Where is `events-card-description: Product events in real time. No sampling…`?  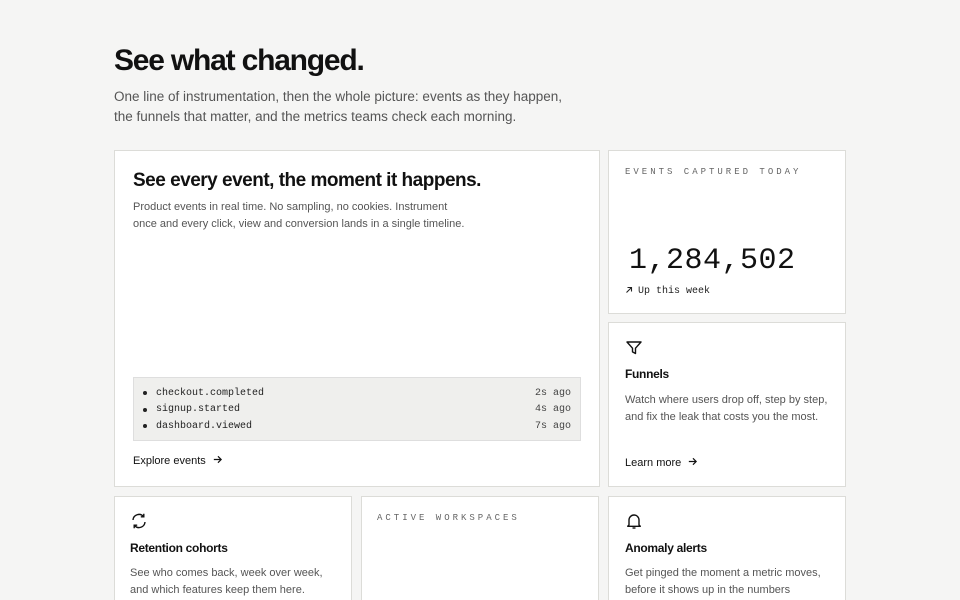 events-card-description: Product events in real time. No sampling… is located at coordinates (299, 215).